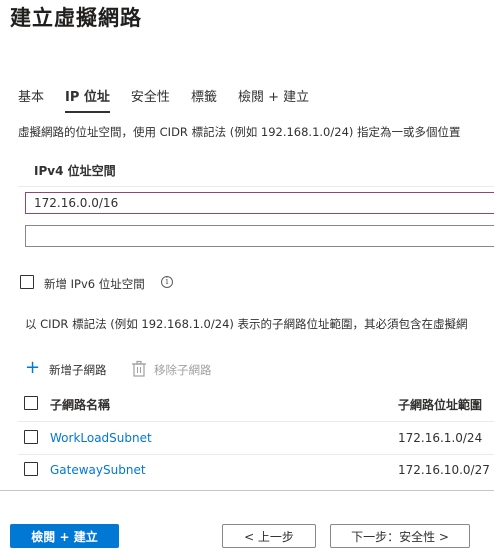  Describe the element at coordinates (78, 370) in the screenshot. I see `add-subnet-button: 新增子網路` at that location.